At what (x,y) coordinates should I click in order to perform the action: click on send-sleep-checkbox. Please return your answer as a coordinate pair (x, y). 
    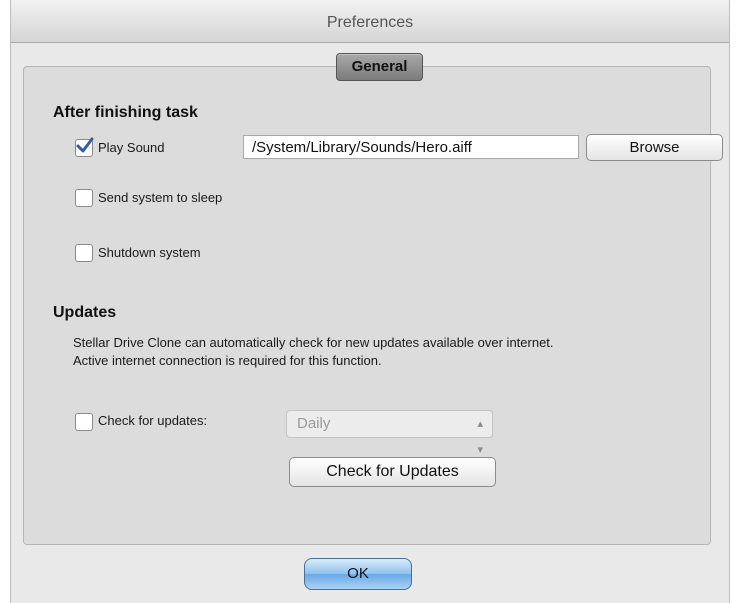
    Looking at the image, I should click on (84, 198).